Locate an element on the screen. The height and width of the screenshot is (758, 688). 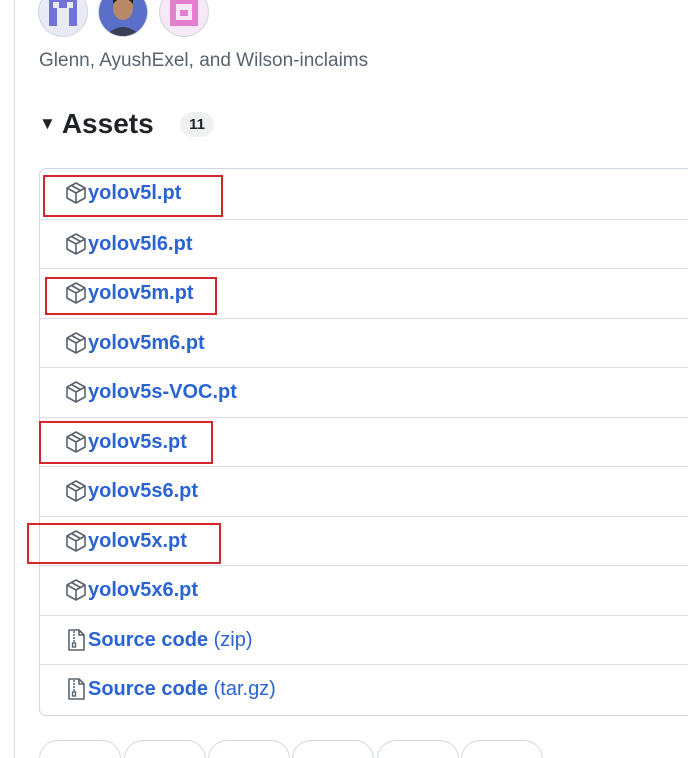
caret-down-icon: ▼ is located at coordinates (47, 123).